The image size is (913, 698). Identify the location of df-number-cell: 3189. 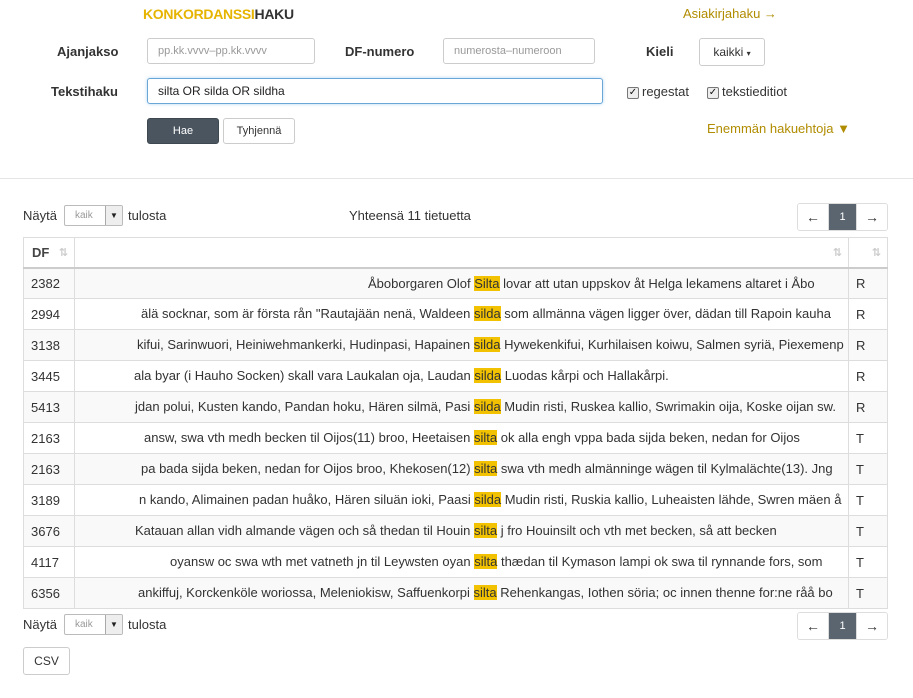
(49, 500).